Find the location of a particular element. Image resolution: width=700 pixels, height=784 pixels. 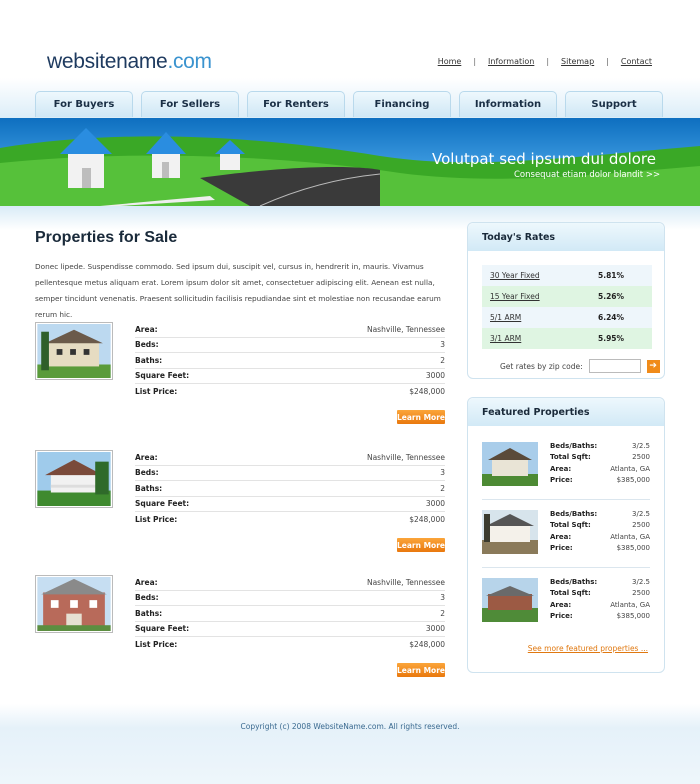

nav-tab-renters: For Renters is located at coordinates (296, 104).